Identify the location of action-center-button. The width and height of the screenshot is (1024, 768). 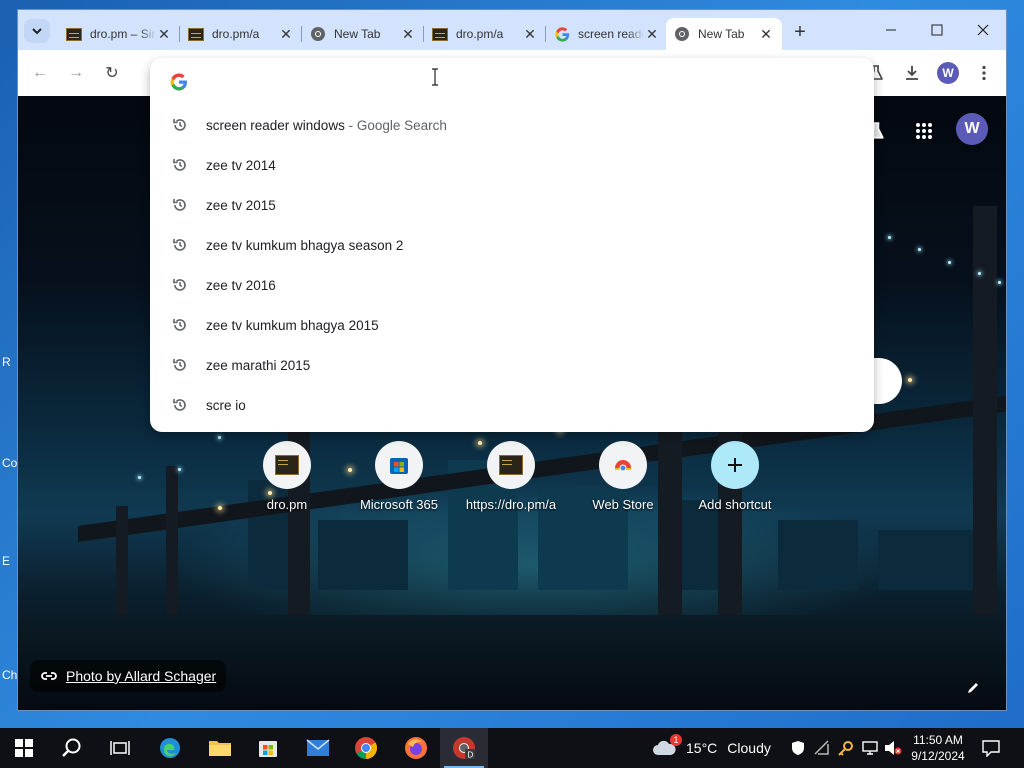
(991, 748).